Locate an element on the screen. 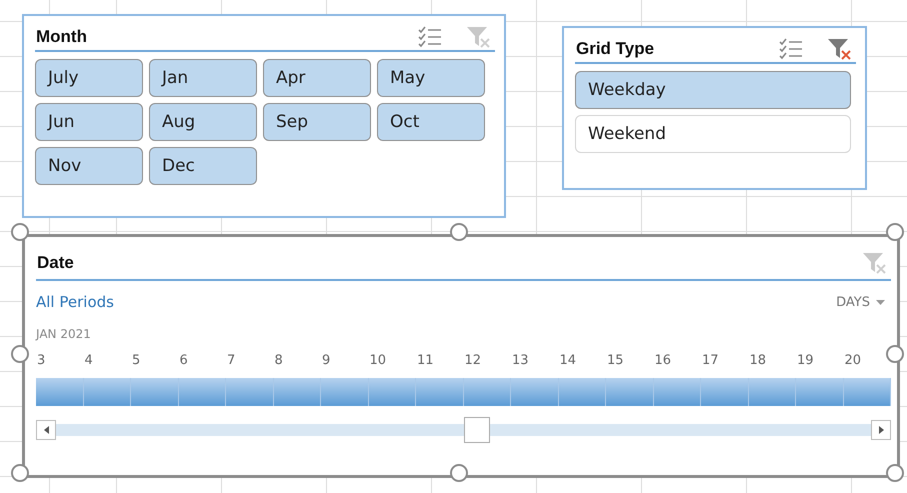 The height and width of the screenshot is (493, 907). day-label: 13 is located at coordinates (520, 361).